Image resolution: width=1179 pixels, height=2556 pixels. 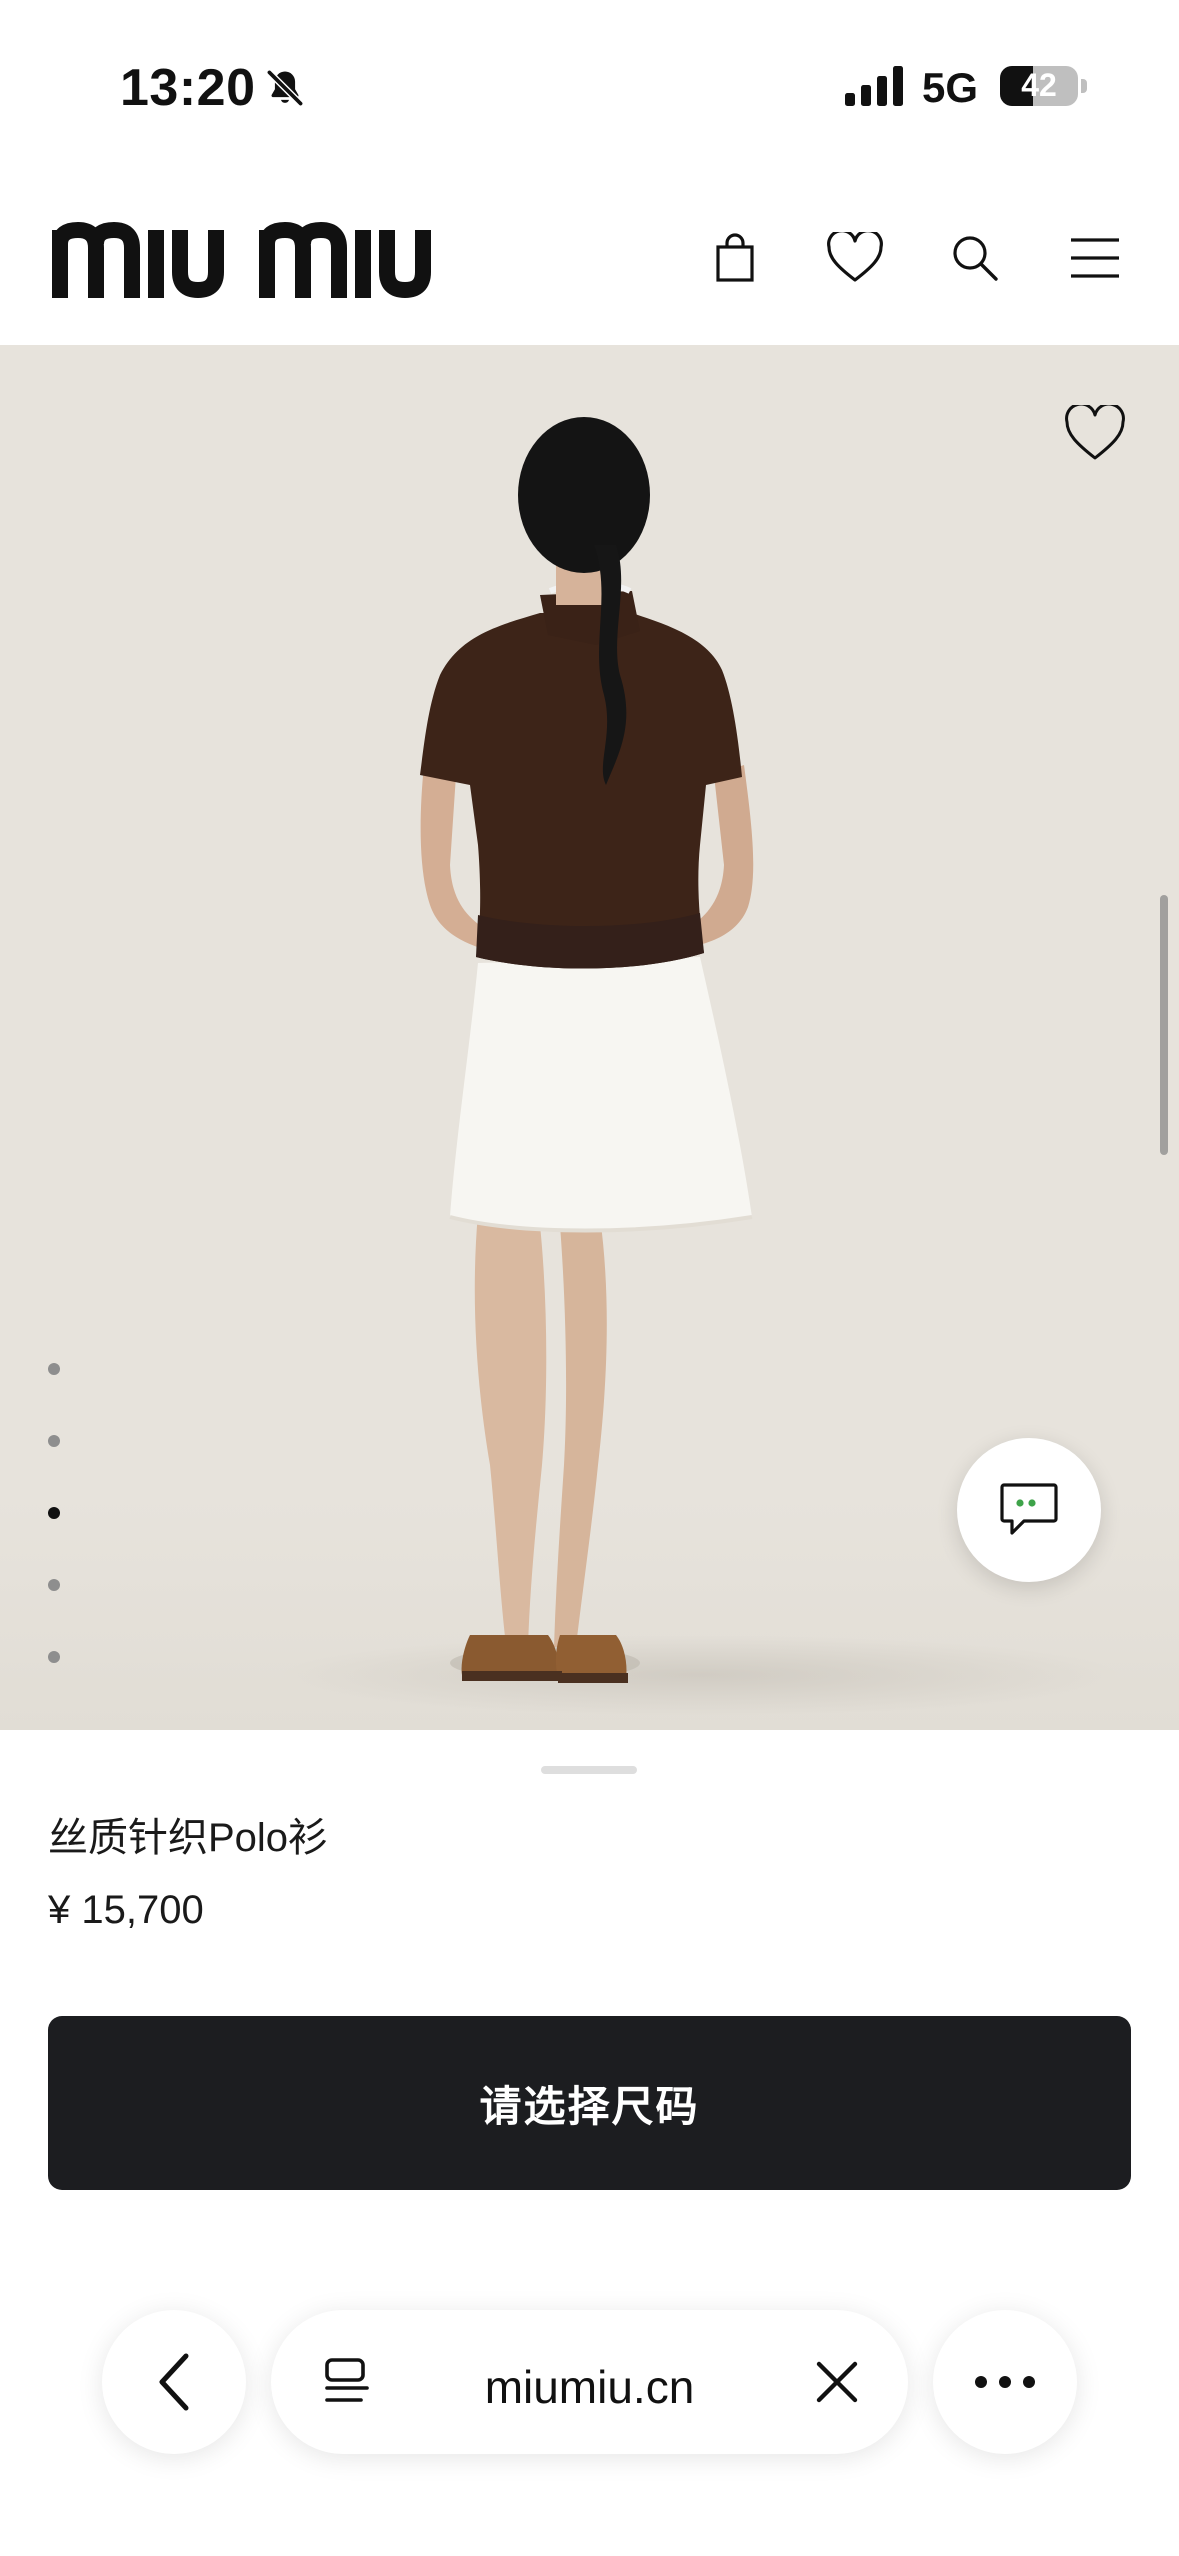 What do you see at coordinates (1084, 86) in the screenshot?
I see `battery-cap` at bounding box center [1084, 86].